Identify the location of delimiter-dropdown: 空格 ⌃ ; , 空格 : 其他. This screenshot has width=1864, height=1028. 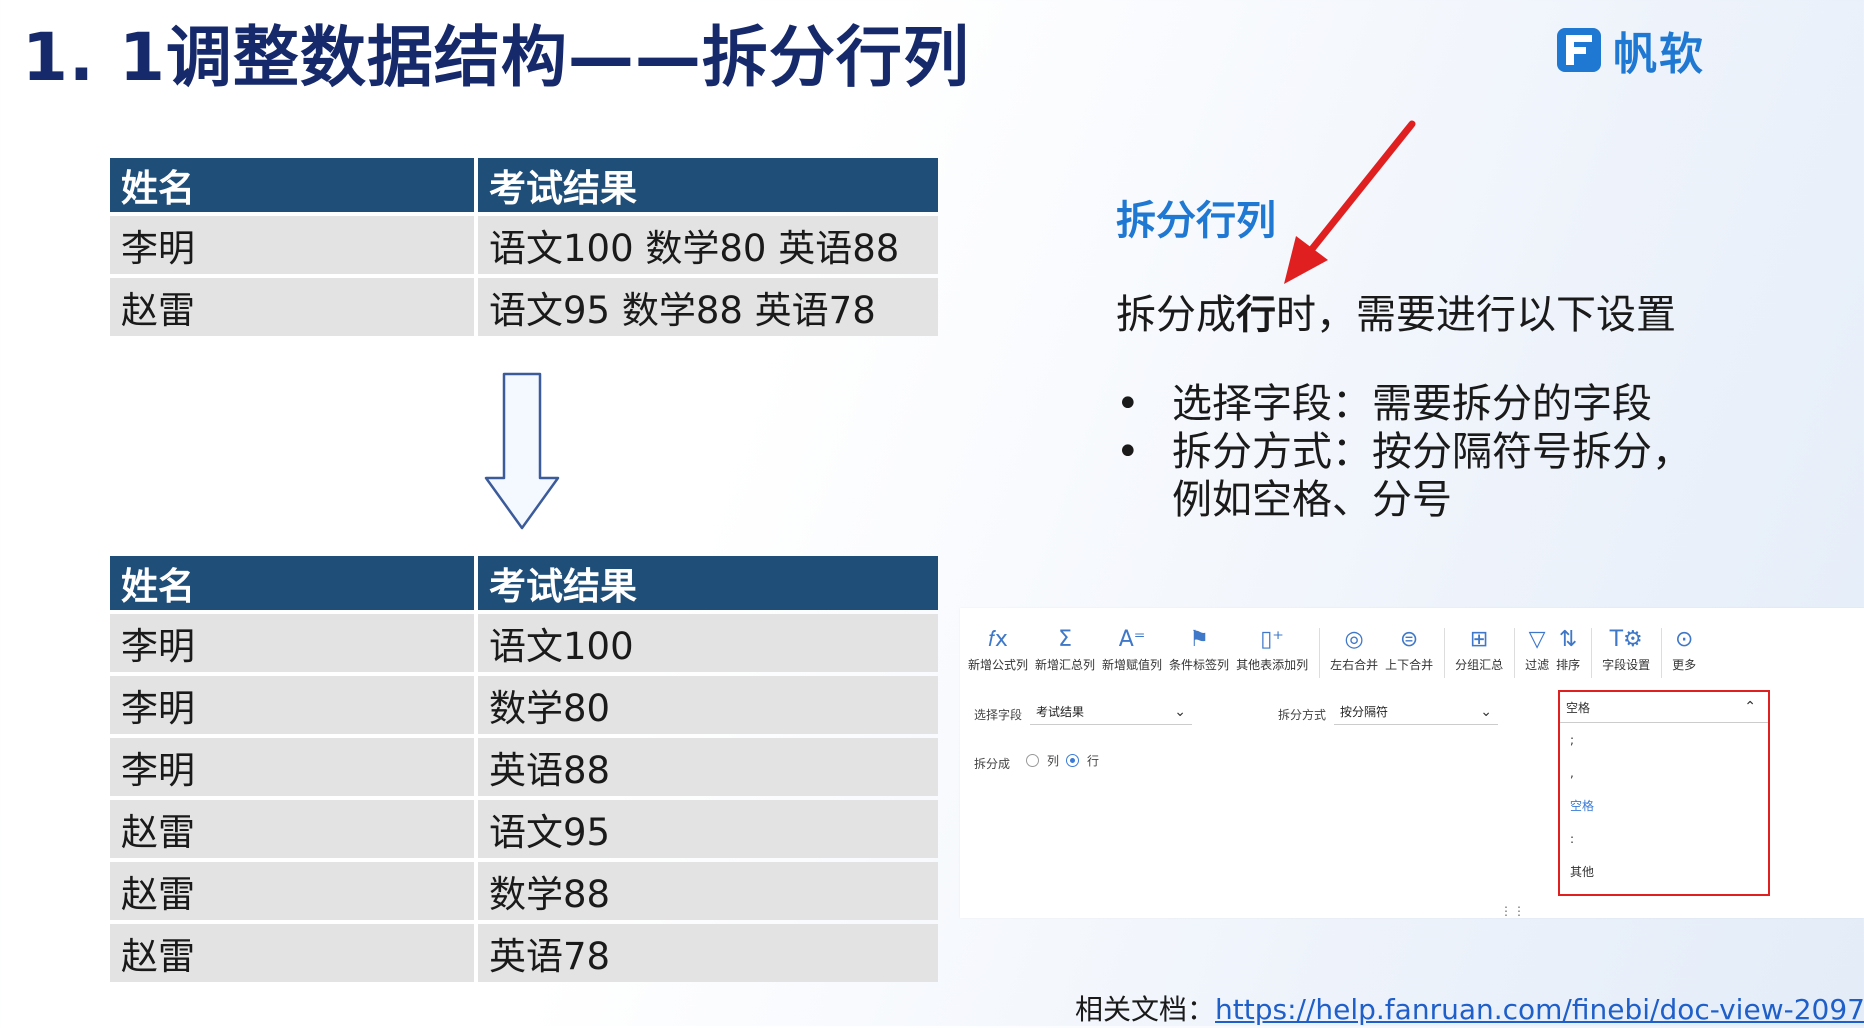
(1664, 793).